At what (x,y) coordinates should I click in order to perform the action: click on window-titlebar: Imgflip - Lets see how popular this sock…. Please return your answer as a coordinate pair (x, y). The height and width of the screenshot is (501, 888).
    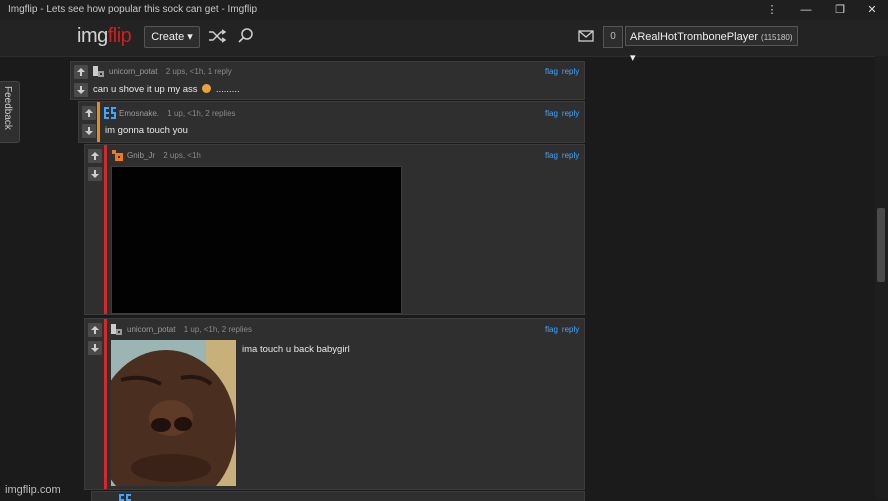
    Looking at the image, I should click on (444, 10).